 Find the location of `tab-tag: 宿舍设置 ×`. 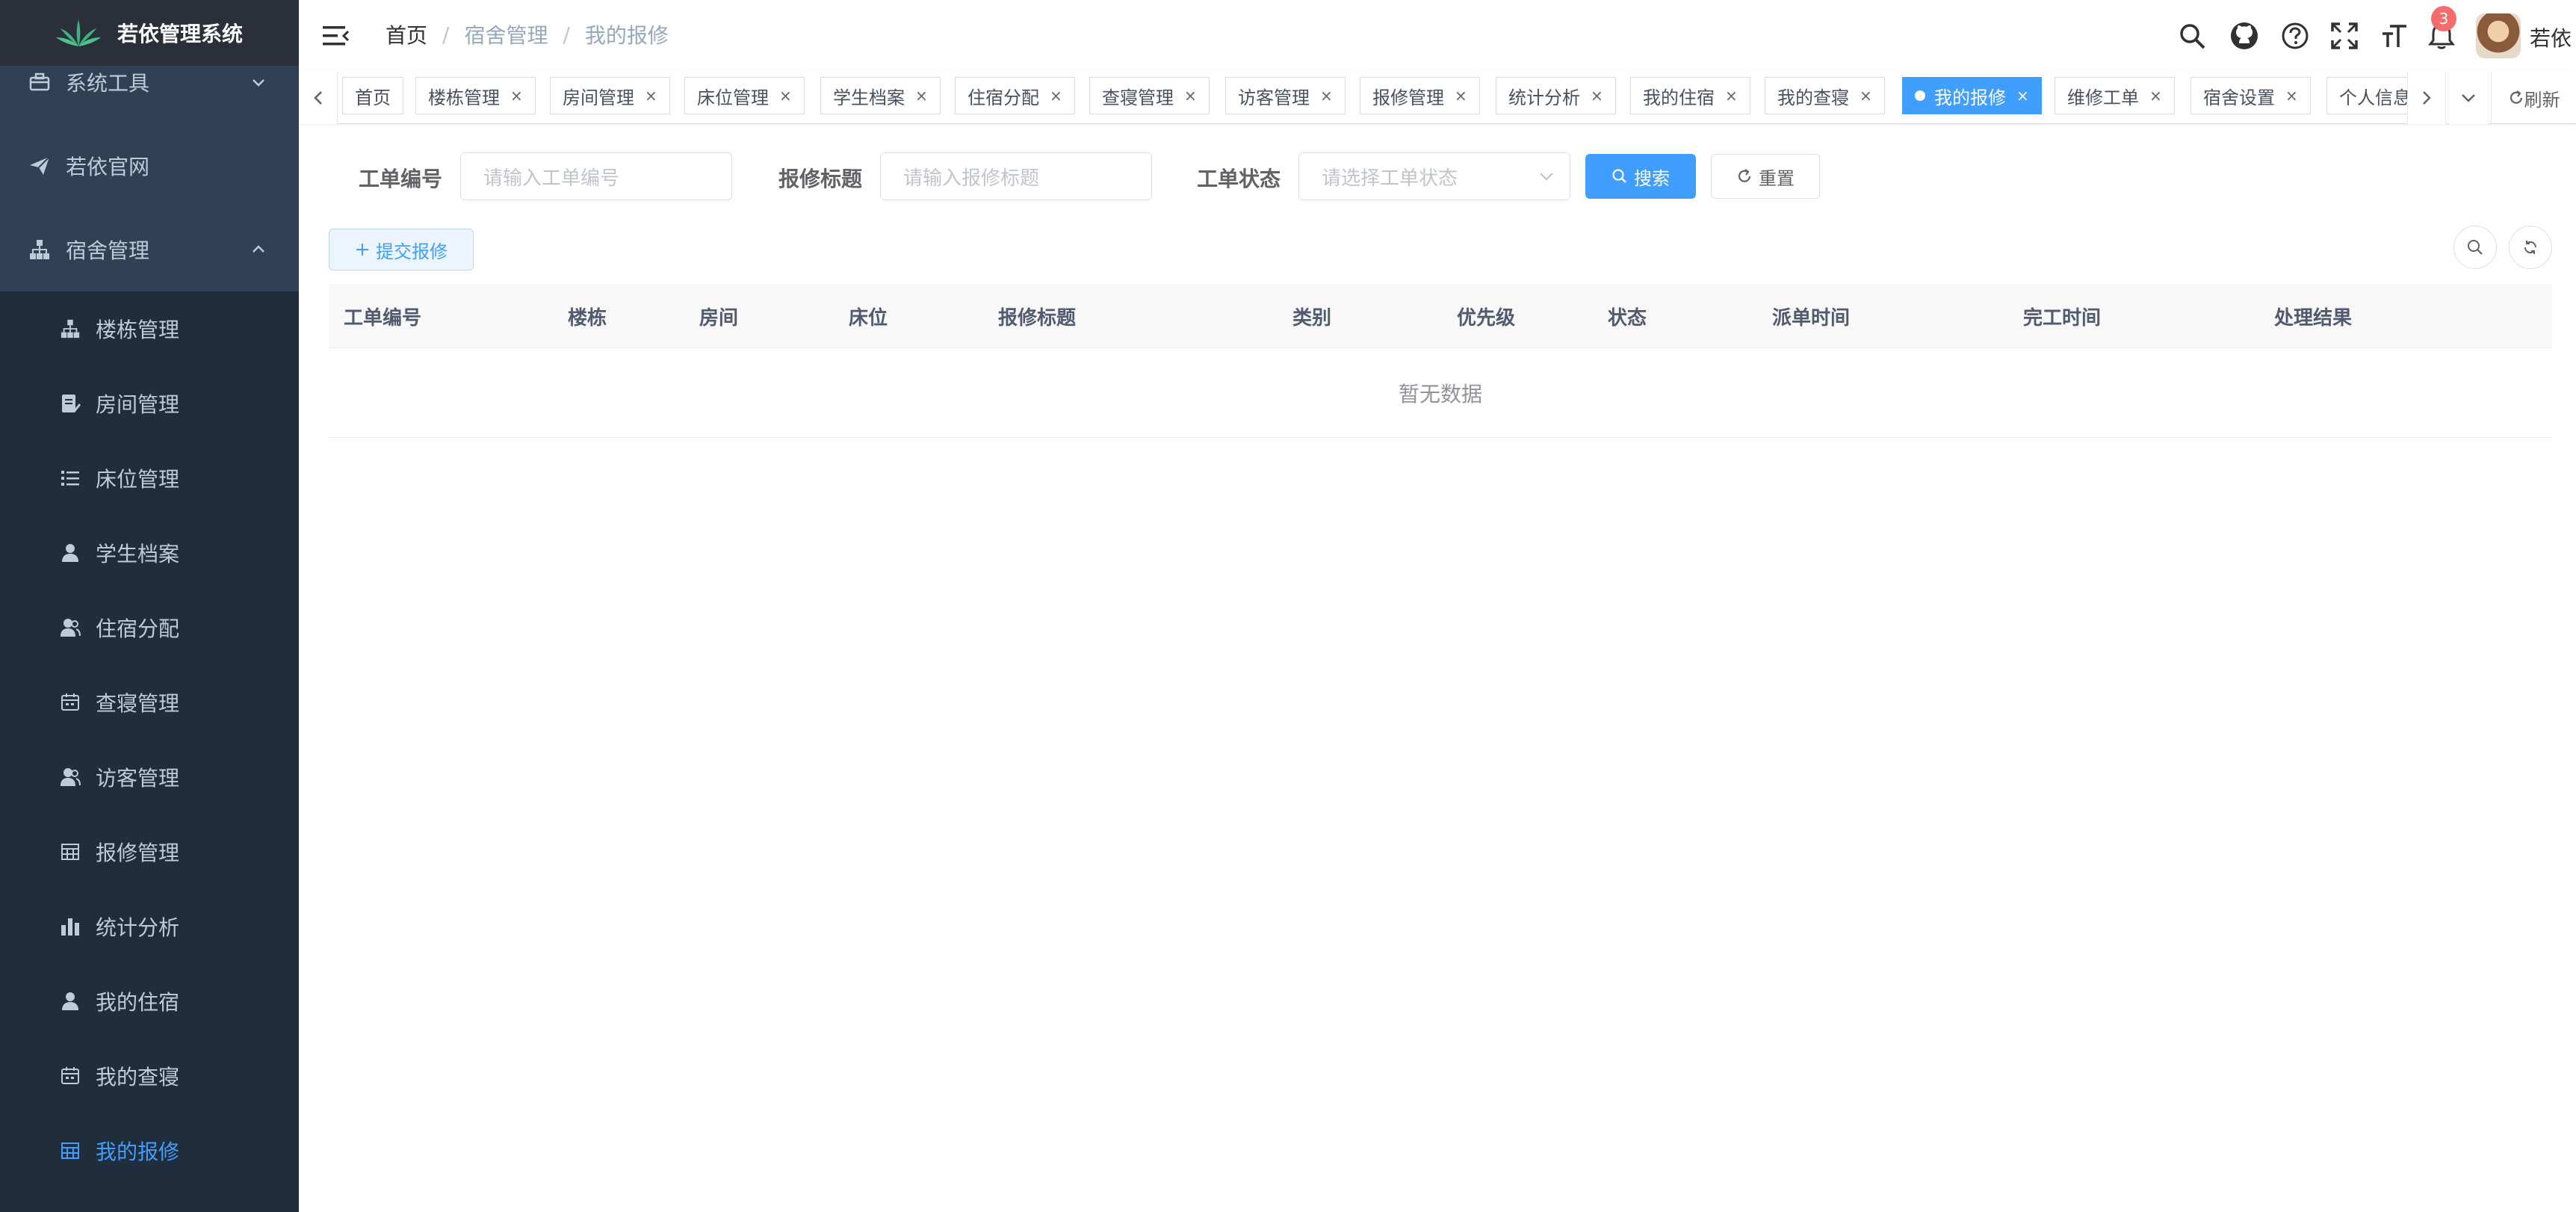

tab-tag: 宿舍设置 × is located at coordinates (2250, 95).